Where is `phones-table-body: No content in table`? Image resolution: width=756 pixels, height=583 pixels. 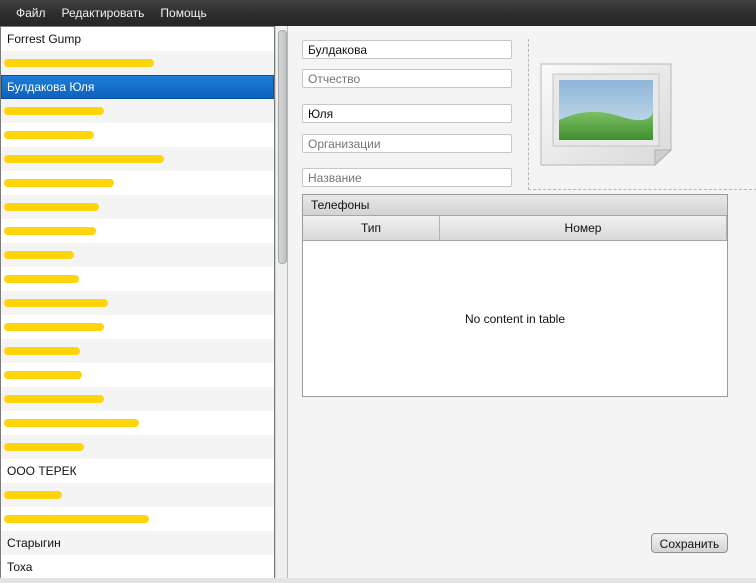
phones-table-body: No content in table is located at coordinates (515, 318).